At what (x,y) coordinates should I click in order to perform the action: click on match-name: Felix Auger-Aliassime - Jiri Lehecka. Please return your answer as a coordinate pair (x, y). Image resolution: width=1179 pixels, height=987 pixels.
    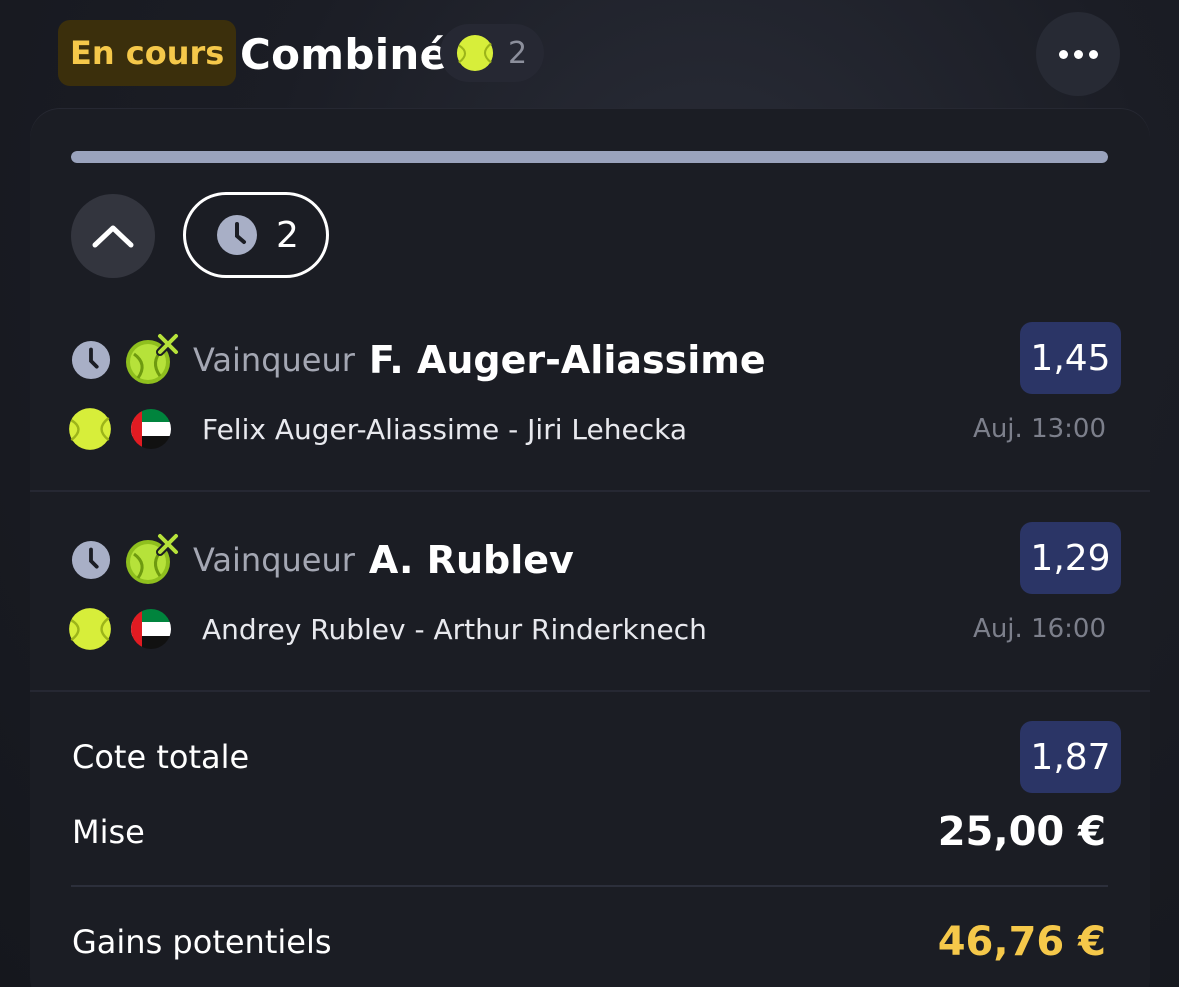
    Looking at the image, I should click on (444, 429).